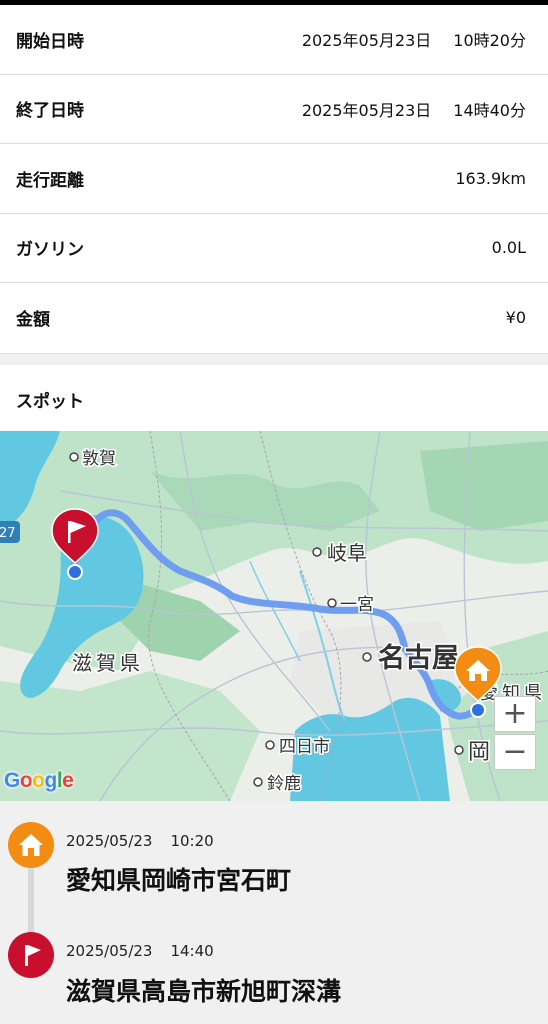 This screenshot has width=548, height=1024. I want to click on map-label-gifu: 岐阜, so click(347, 553).